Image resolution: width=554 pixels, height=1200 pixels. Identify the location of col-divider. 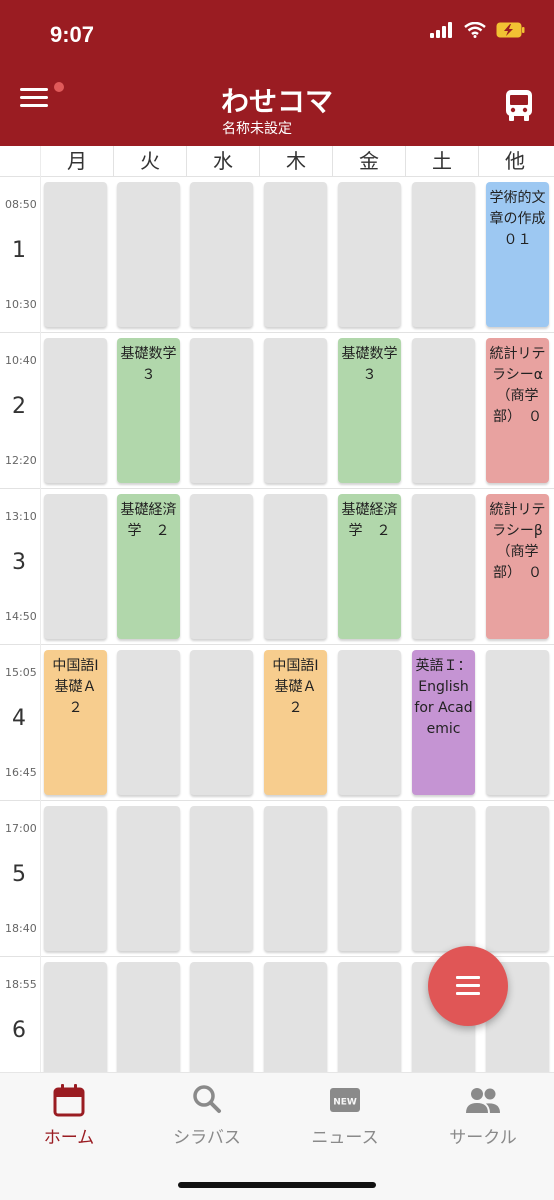
(40, 609).